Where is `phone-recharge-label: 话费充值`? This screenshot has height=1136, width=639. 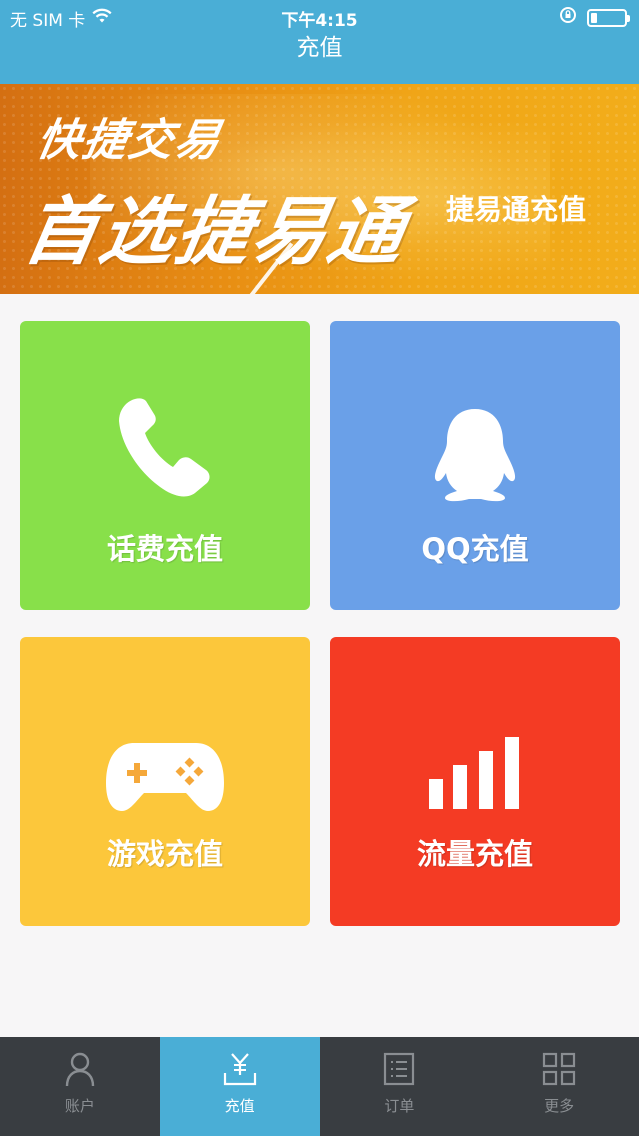
phone-recharge-label: 话费充值 is located at coordinates (164, 549).